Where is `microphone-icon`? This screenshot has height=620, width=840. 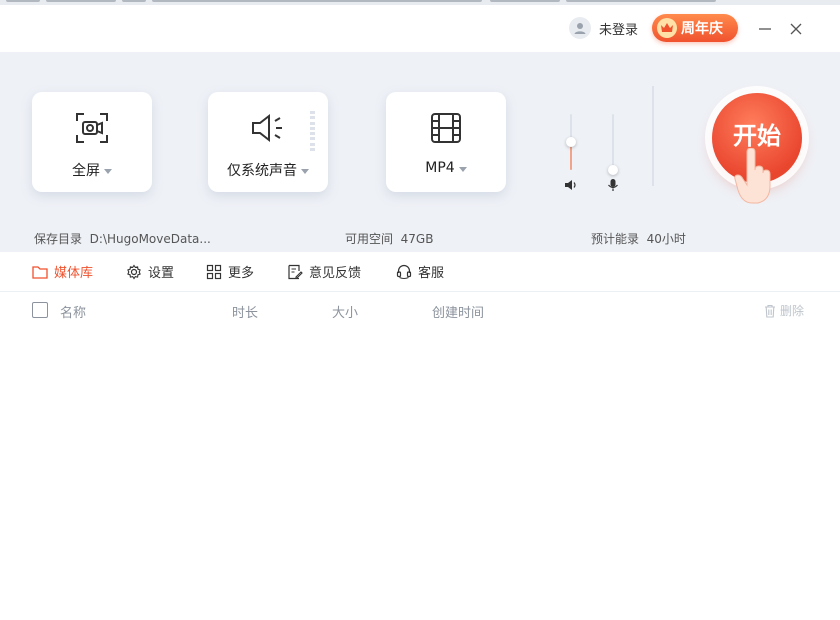
microphone-icon is located at coordinates (613, 185).